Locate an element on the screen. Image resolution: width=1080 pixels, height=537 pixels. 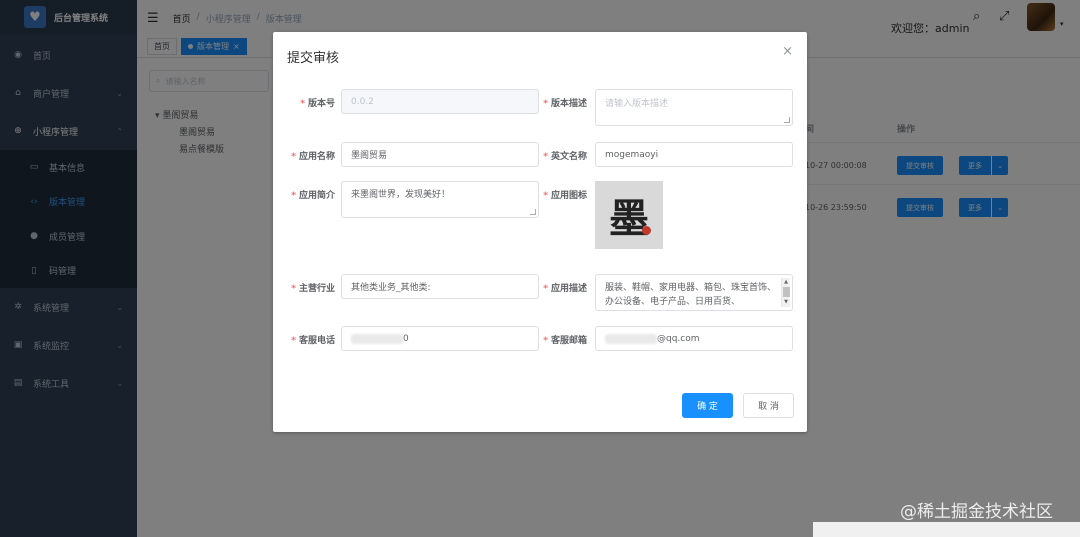
label-service-phone: * 客服电话 is located at coordinates (313, 341).